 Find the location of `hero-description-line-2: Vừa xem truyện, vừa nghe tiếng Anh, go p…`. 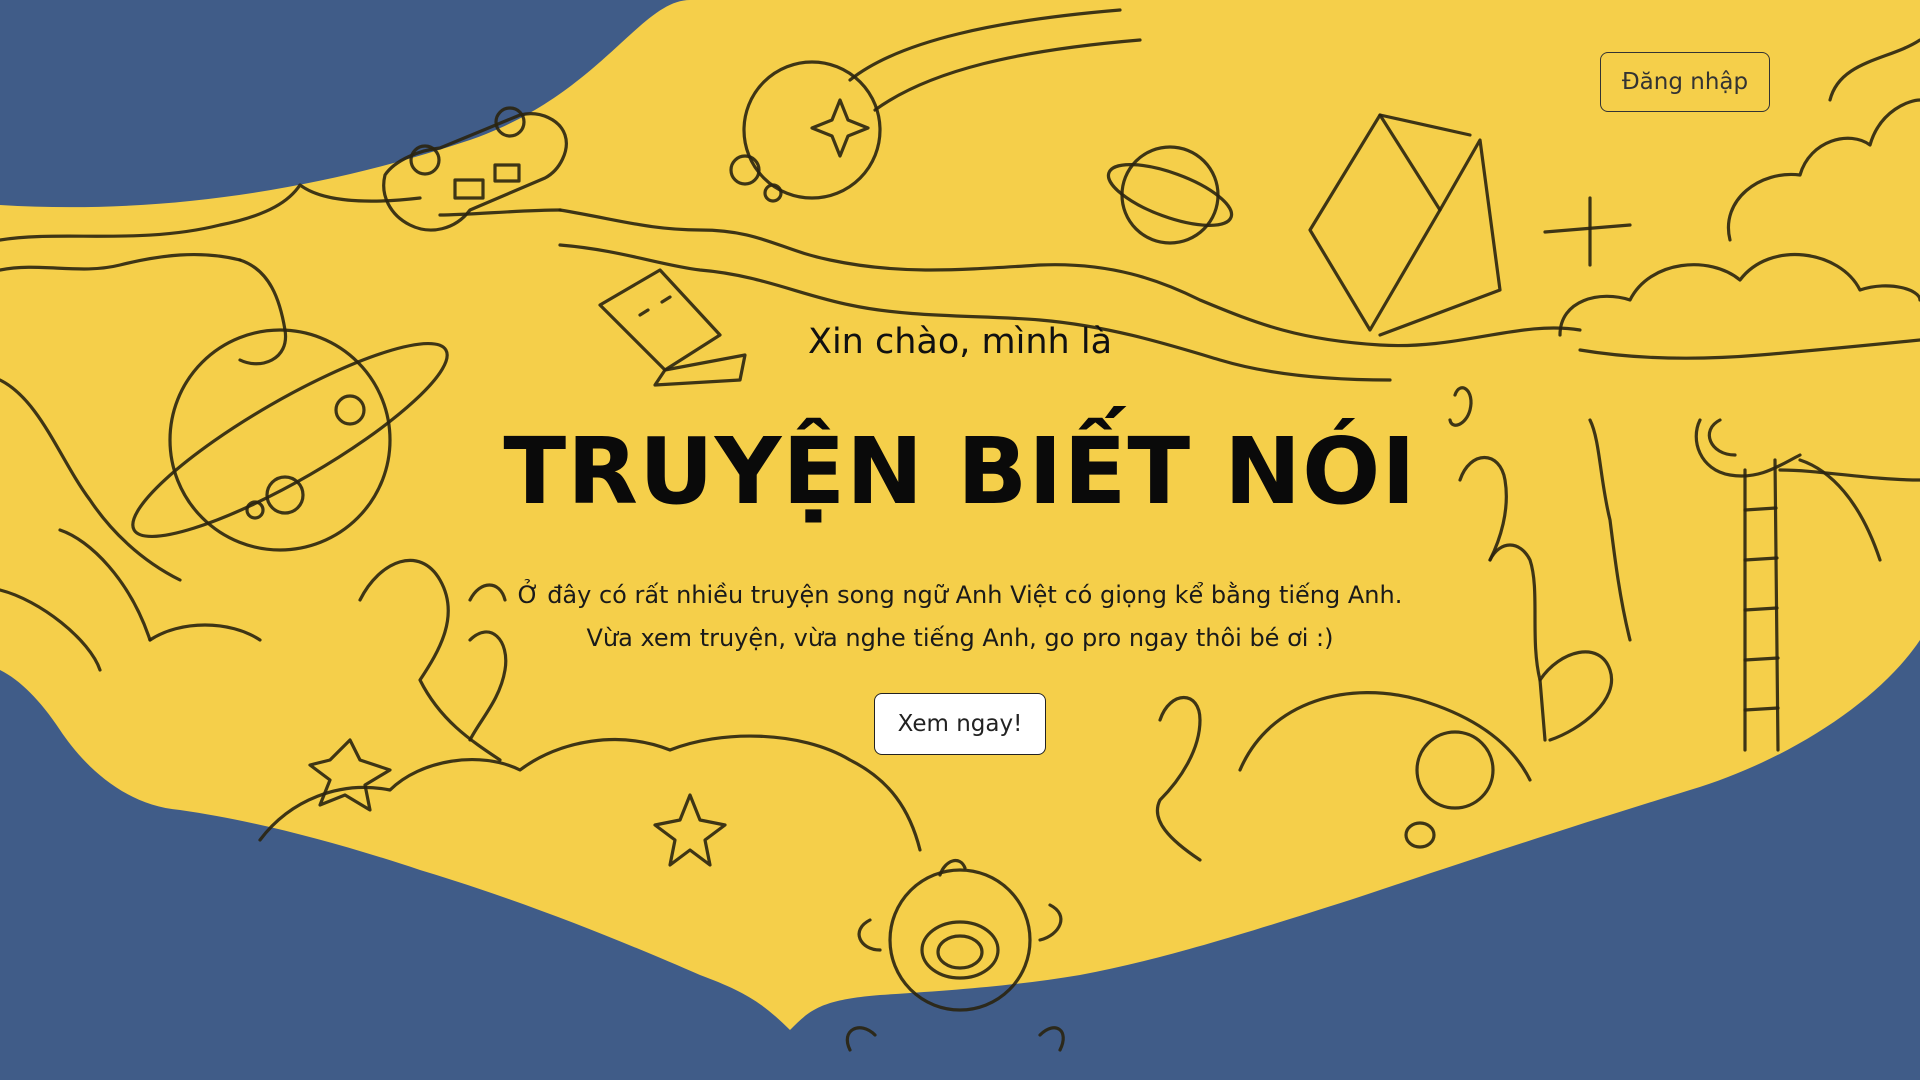

hero-description-line-2: Vừa xem truyện, vừa nghe tiếng Anh, go p… is located at coordinates (960, 638).